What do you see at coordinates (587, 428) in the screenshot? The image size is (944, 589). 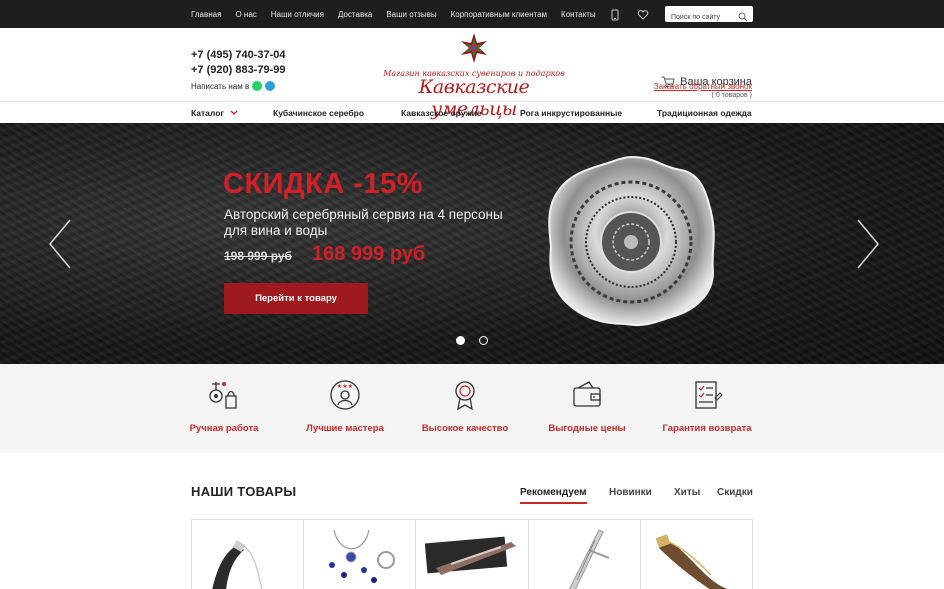 I see `feature-prices-label: Выгодные цены` at bounding box center [587, 428].